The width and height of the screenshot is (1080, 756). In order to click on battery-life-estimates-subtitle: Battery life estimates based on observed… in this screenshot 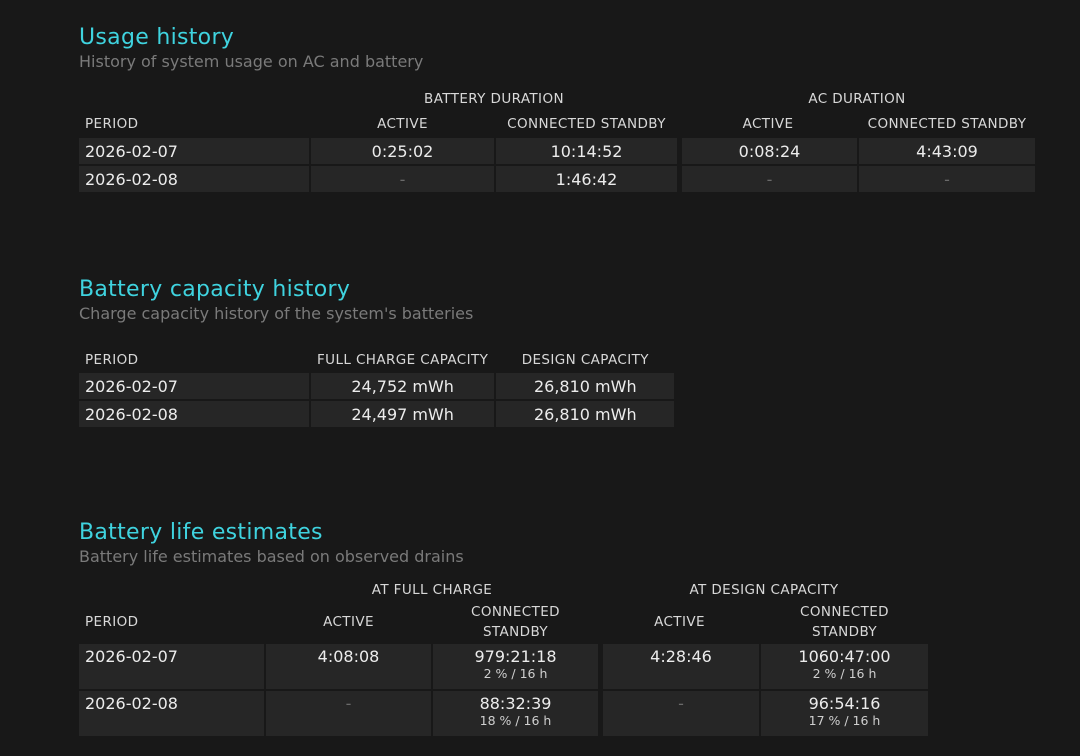, I will do `click(271, 556)`.